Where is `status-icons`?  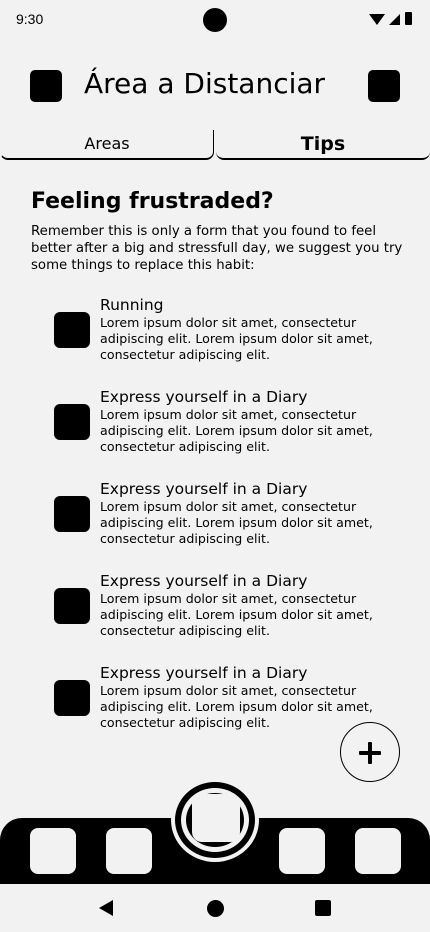 status-icons is located at coordinates (390, 18).